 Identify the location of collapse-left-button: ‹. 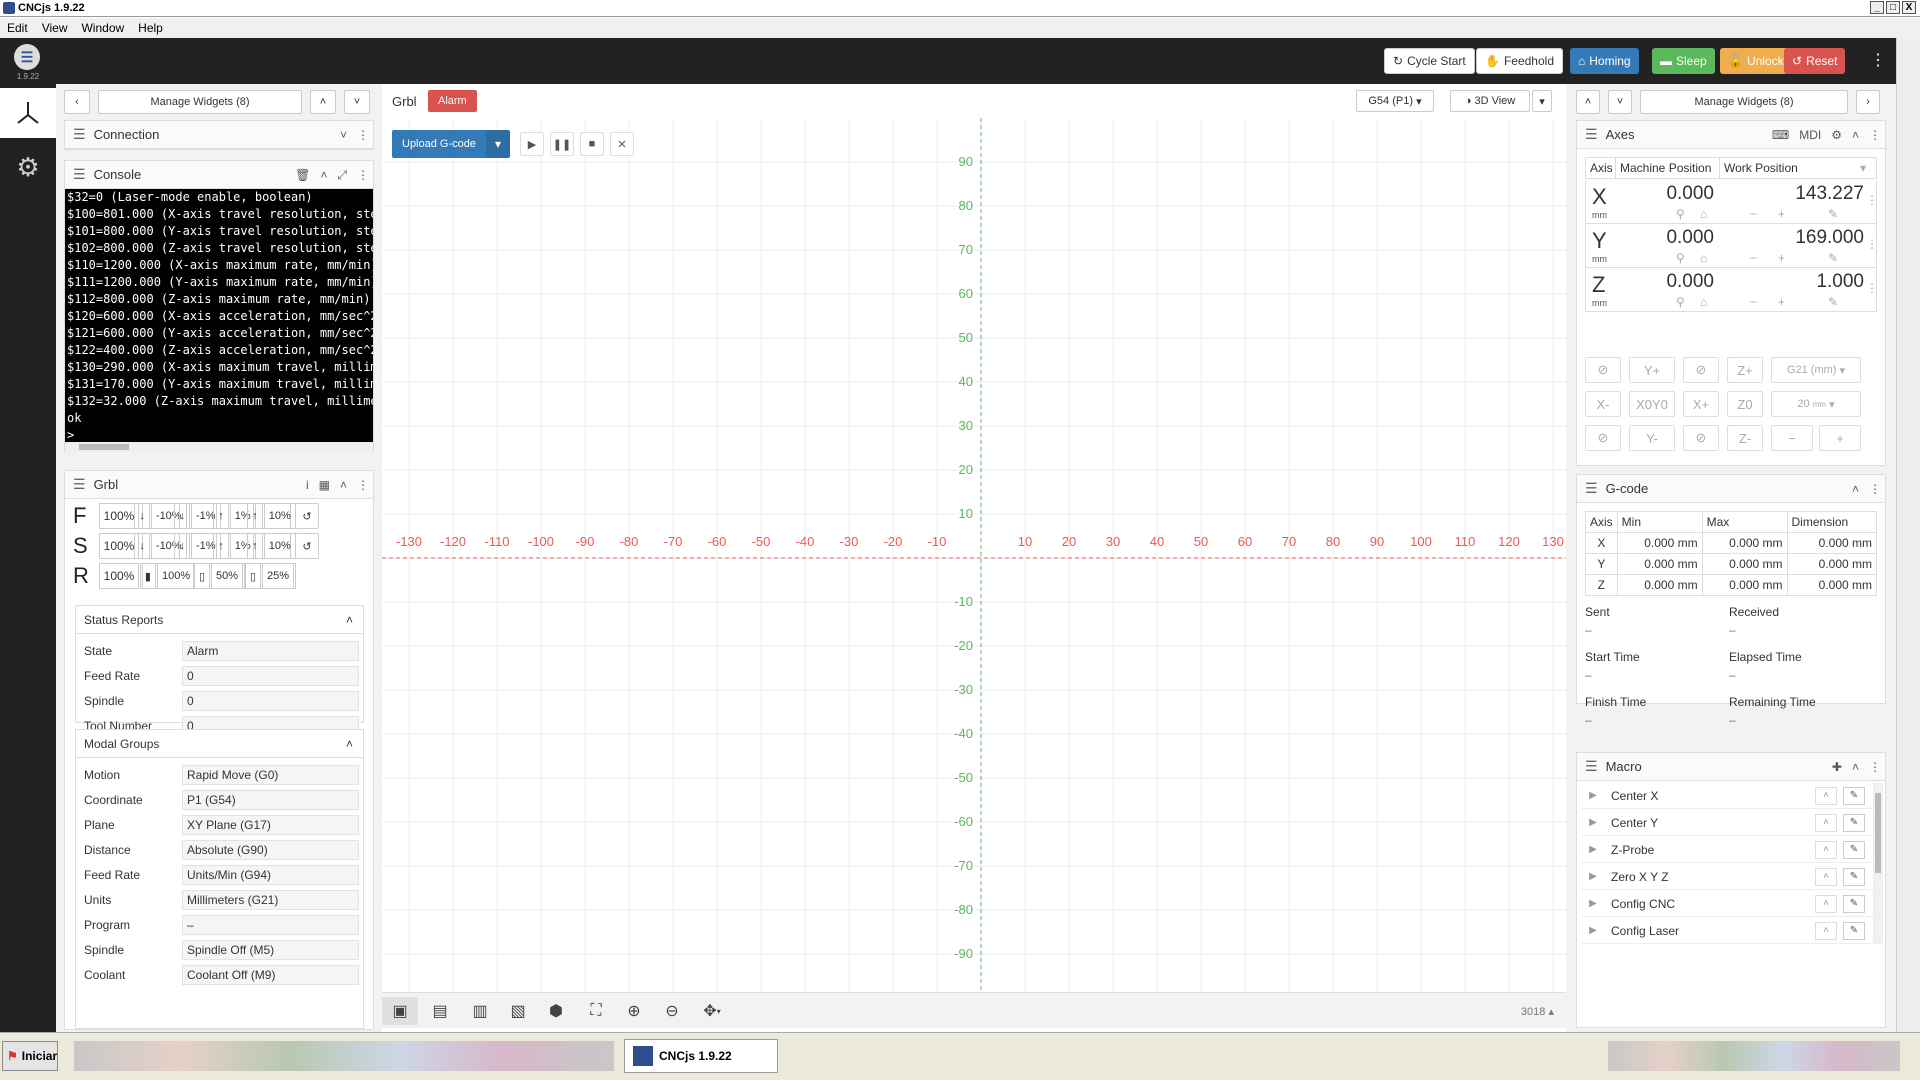
(77, 102).